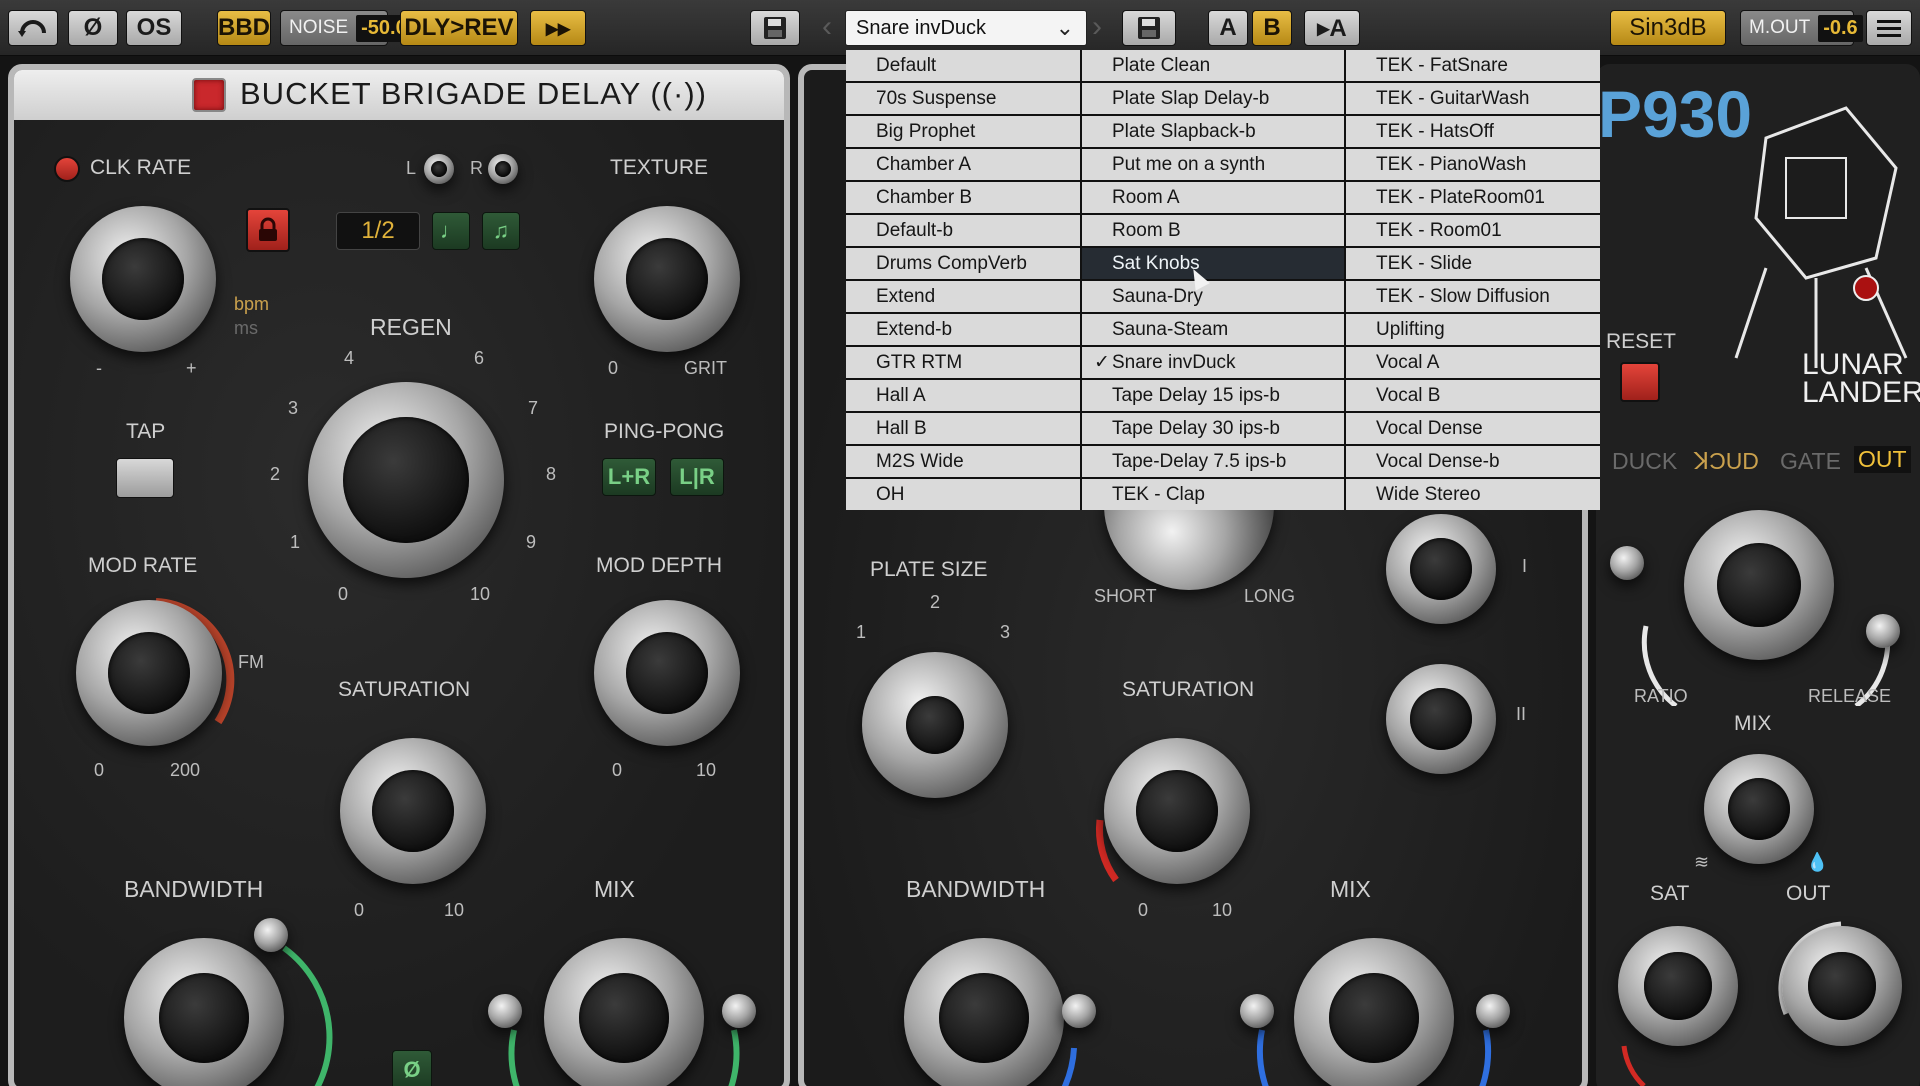 This screenshot has width=1920, height=1086. Describe the element at coordinates (1189, 545) in the screenshot. I see `decay-knob` at that location.